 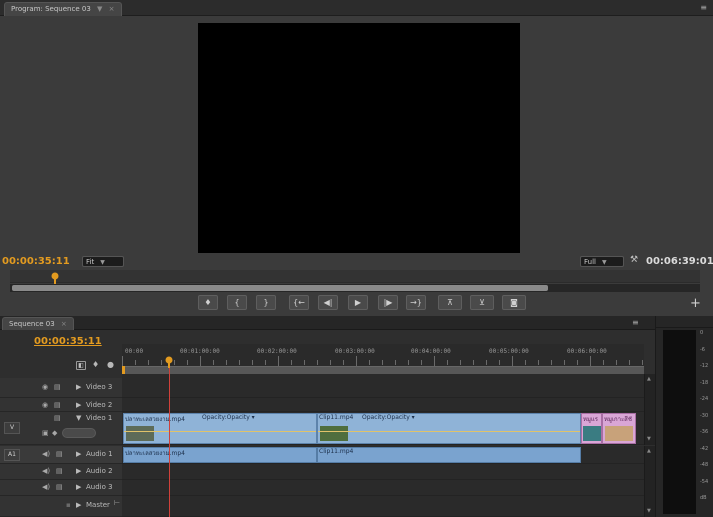 I want to click on title-clip: หมูแร, so click(x=591, y=428).